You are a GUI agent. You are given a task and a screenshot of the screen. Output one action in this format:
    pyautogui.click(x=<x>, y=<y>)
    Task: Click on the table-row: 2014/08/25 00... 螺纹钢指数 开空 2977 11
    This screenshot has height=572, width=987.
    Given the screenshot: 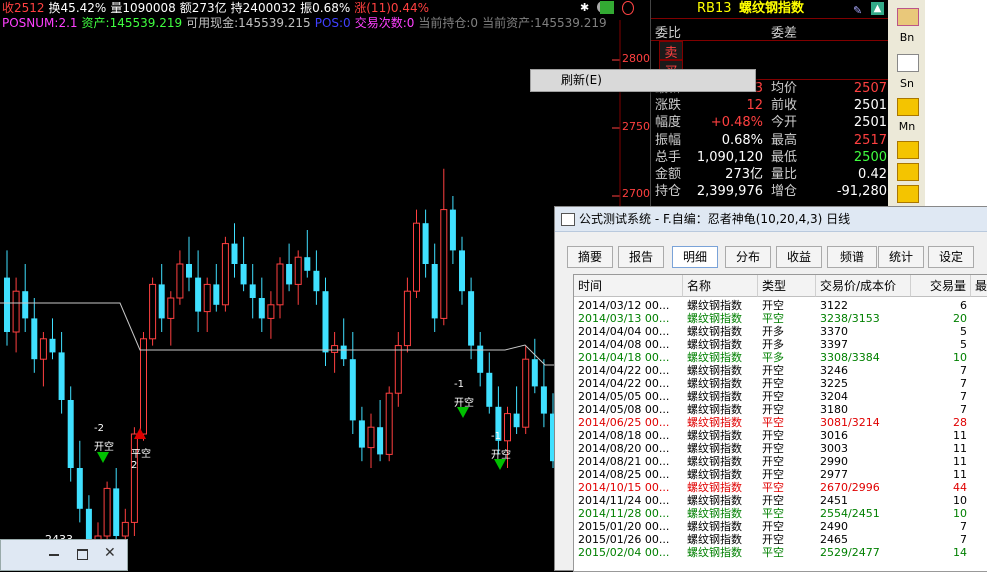 What is the action you would take?
    pyautogui.click(x=780, y=474)
    